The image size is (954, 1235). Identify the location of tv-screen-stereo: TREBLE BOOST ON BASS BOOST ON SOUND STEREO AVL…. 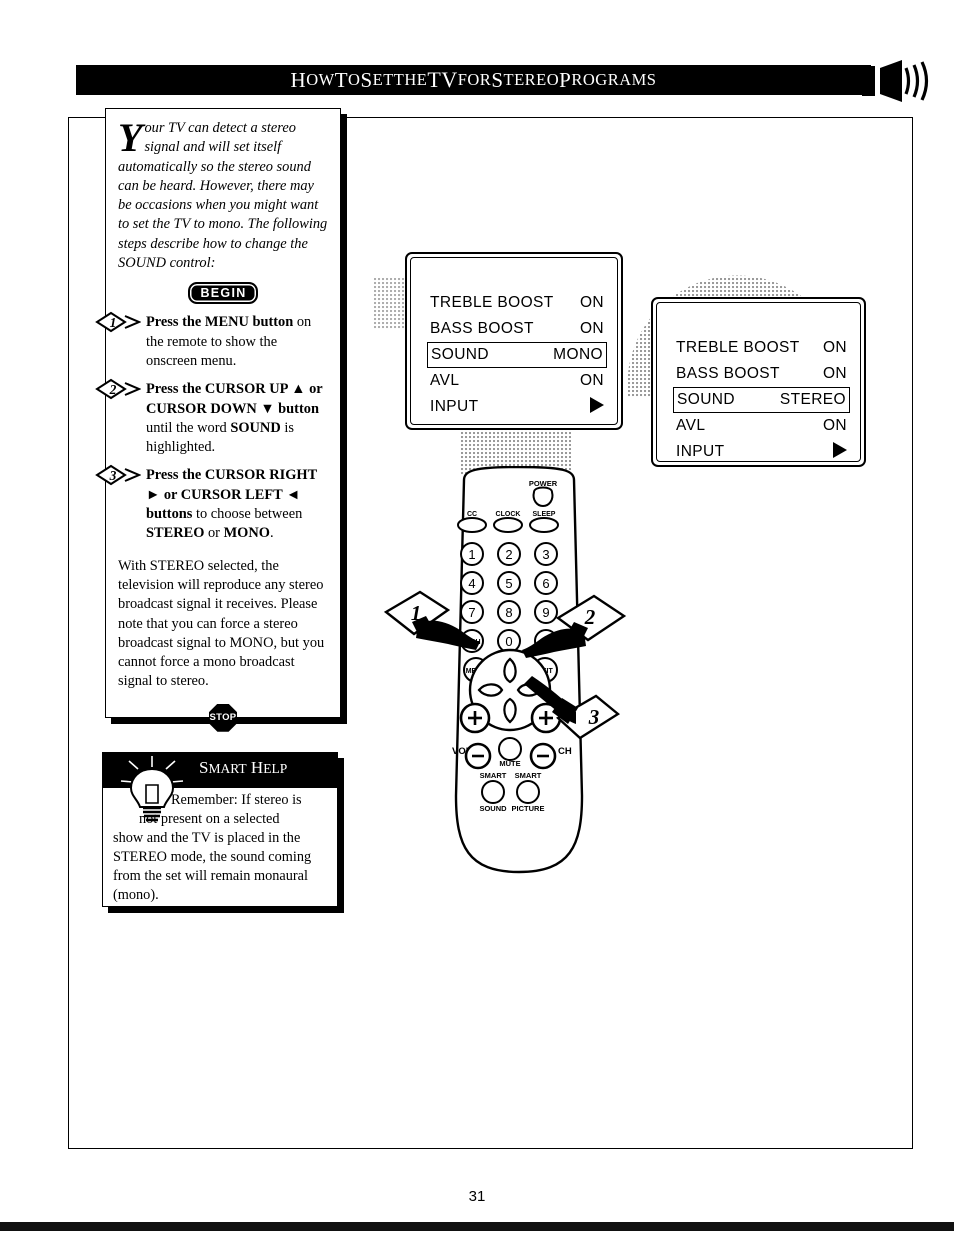
(758, 382).